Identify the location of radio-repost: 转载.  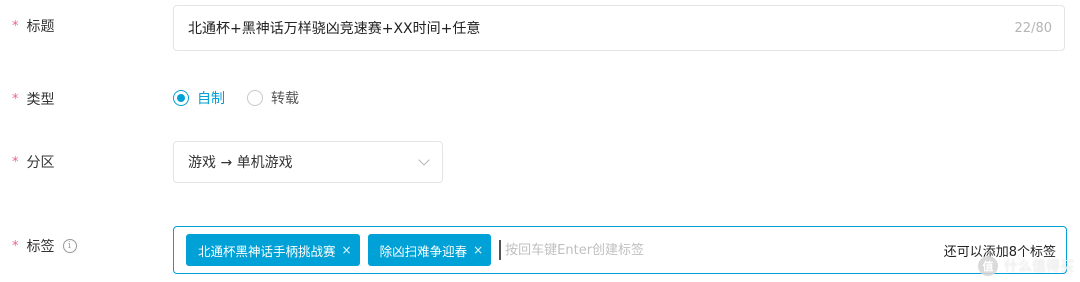
(273, 98).